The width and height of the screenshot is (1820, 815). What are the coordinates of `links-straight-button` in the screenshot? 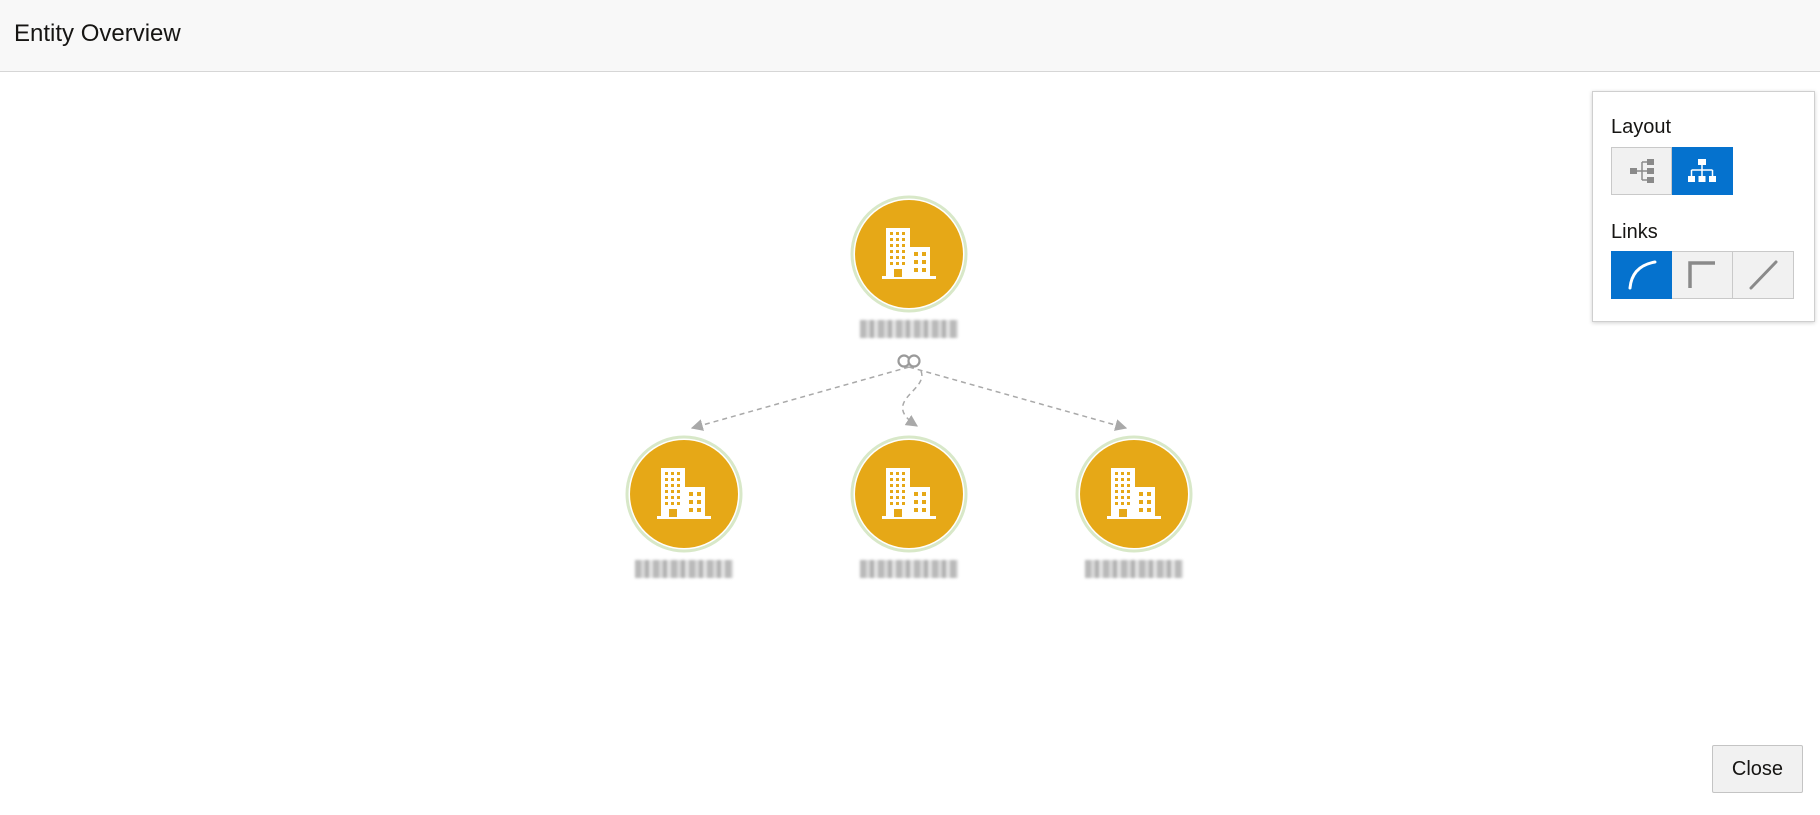 It's located at (1763, 275).